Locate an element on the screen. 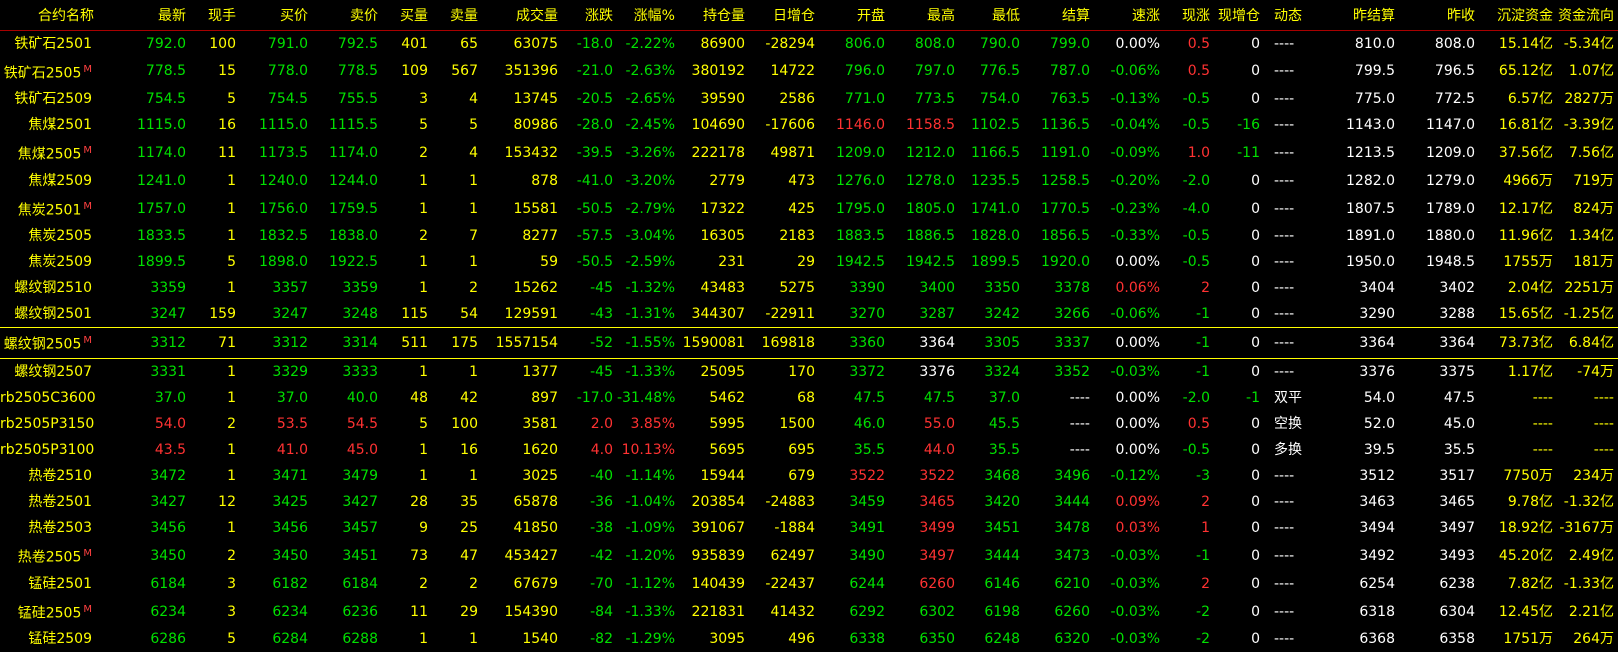 The image size is (1618, 652). cell-pclose: 772.5 is located at coordinates (1439, 99).